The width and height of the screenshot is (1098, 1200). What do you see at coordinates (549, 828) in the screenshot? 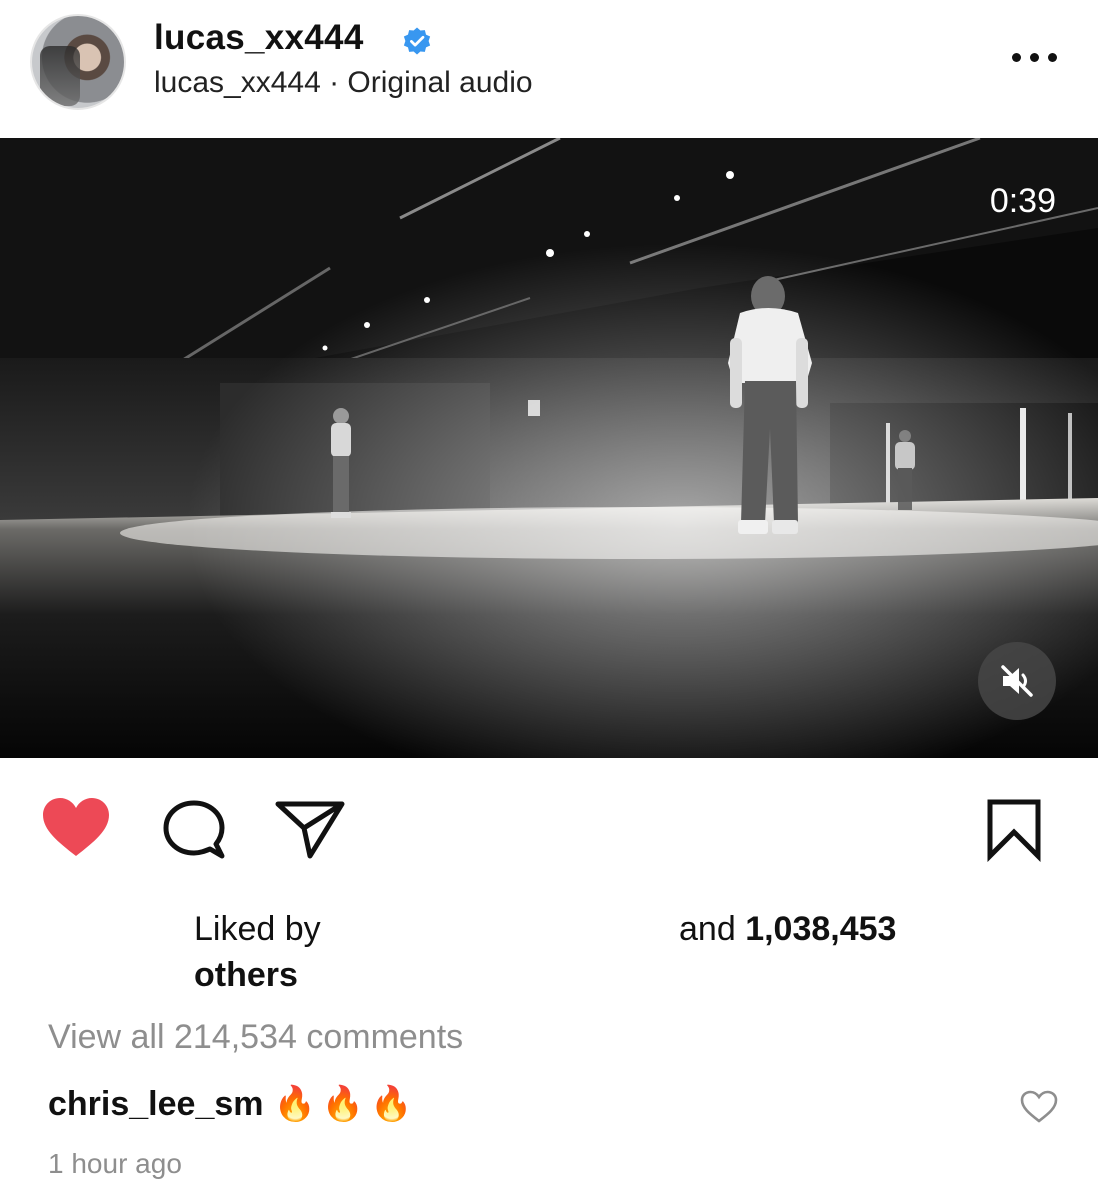
I see `post-action-bar` at bounding box center [549, 828].